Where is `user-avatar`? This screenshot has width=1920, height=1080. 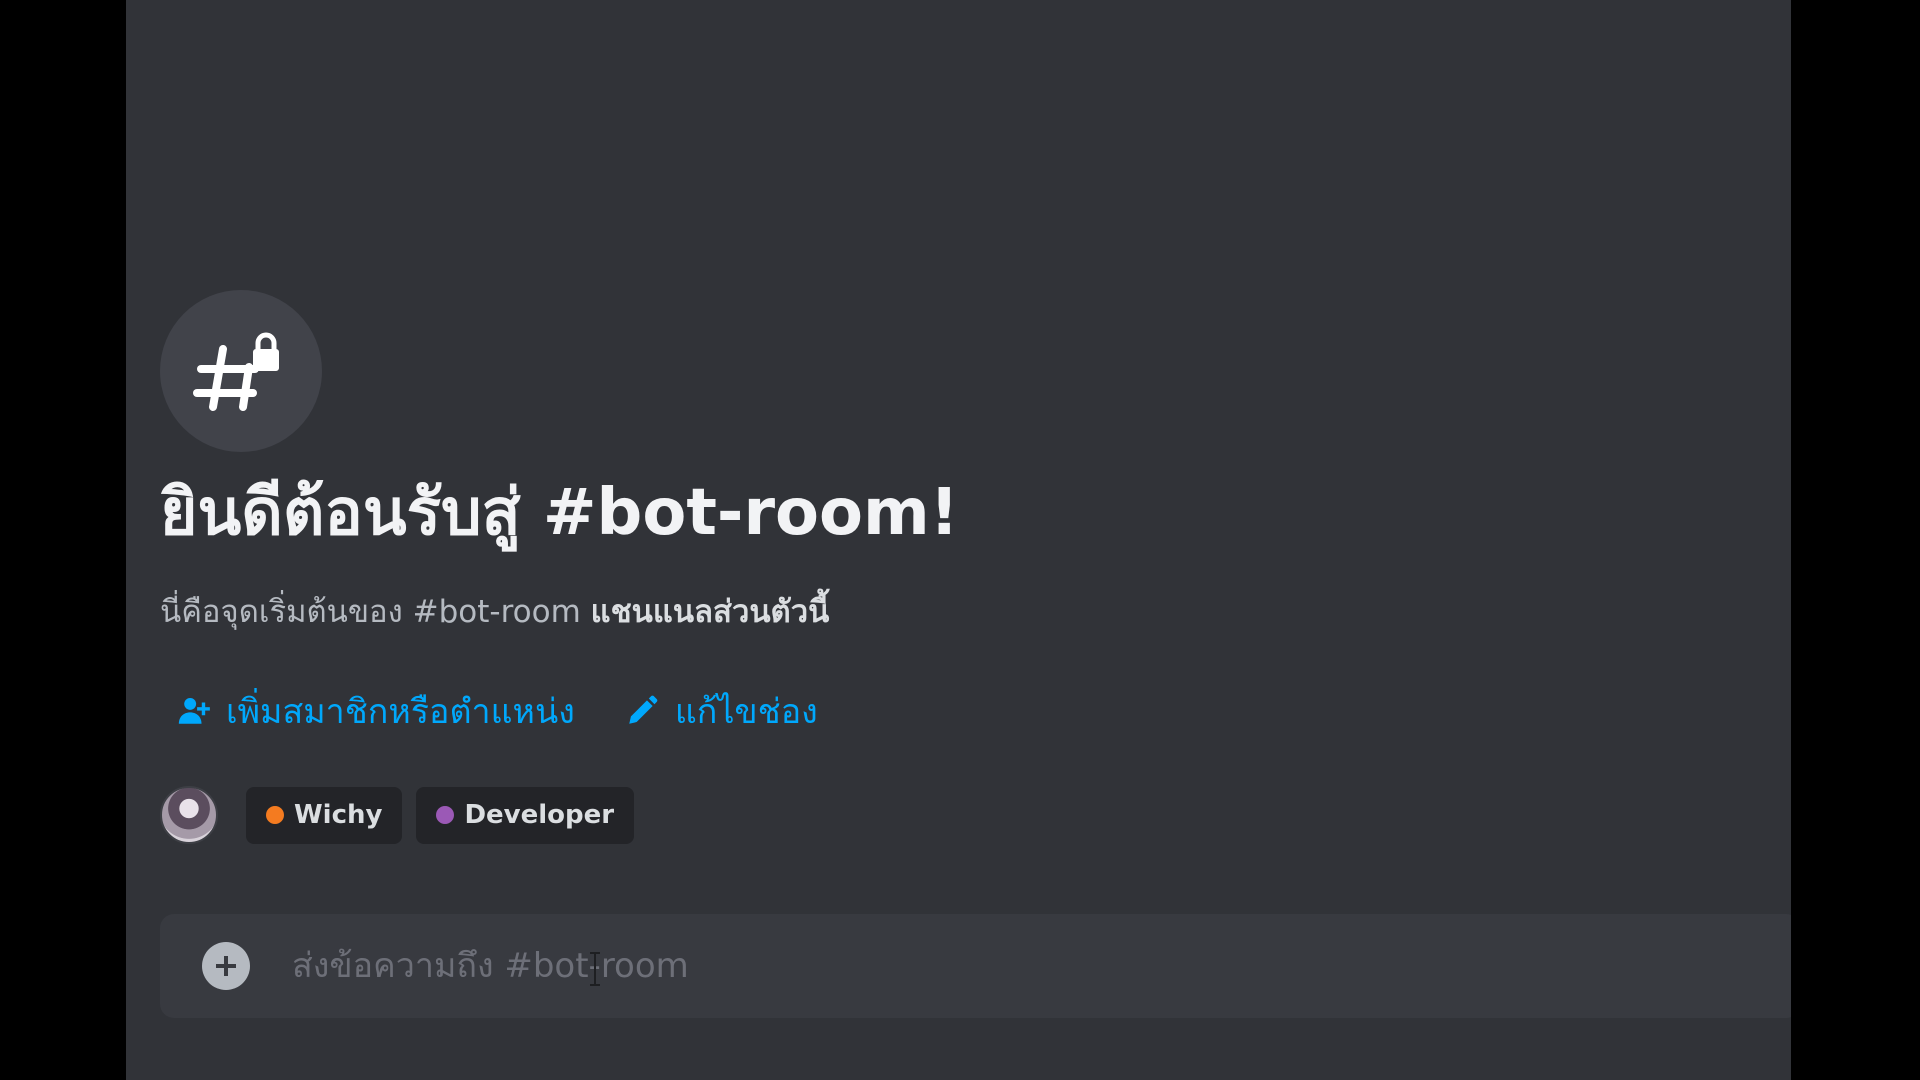
user-avatar is located at coordinates (189, 815).